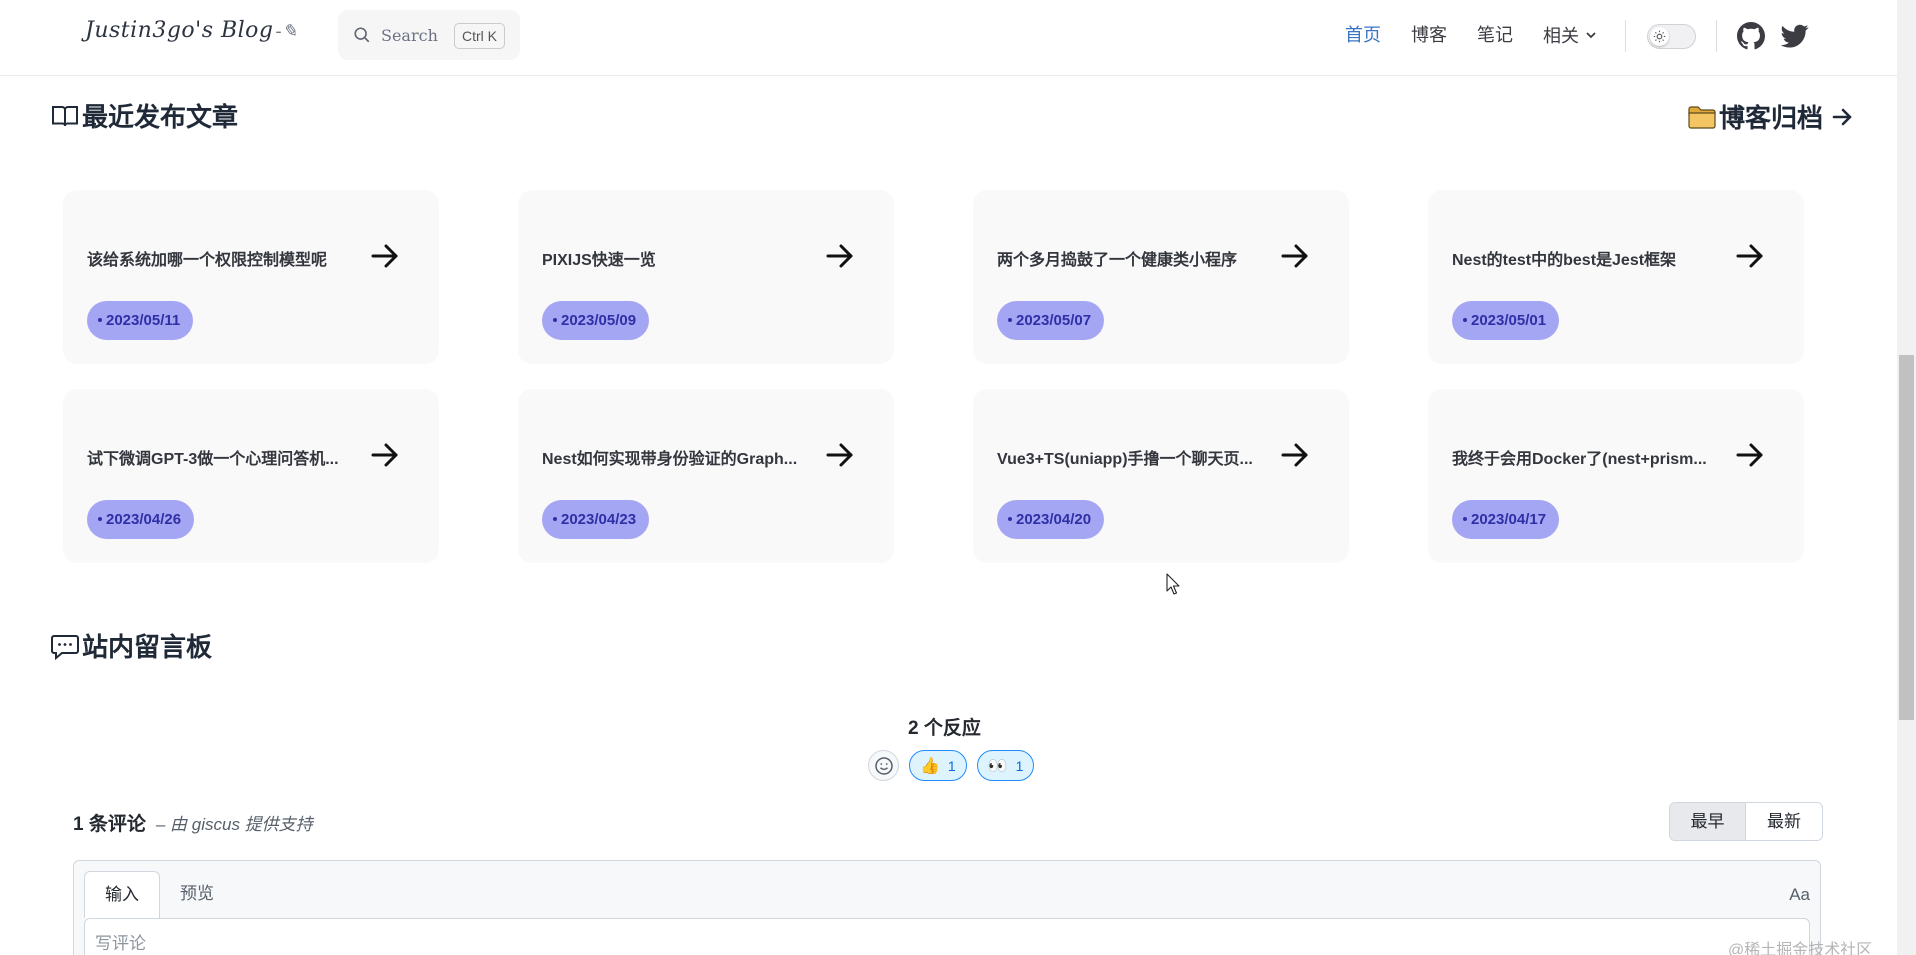 This screenshot has height=955, width=1916. I want to click on search-button: Search Ctrl K, so click(429, 35).